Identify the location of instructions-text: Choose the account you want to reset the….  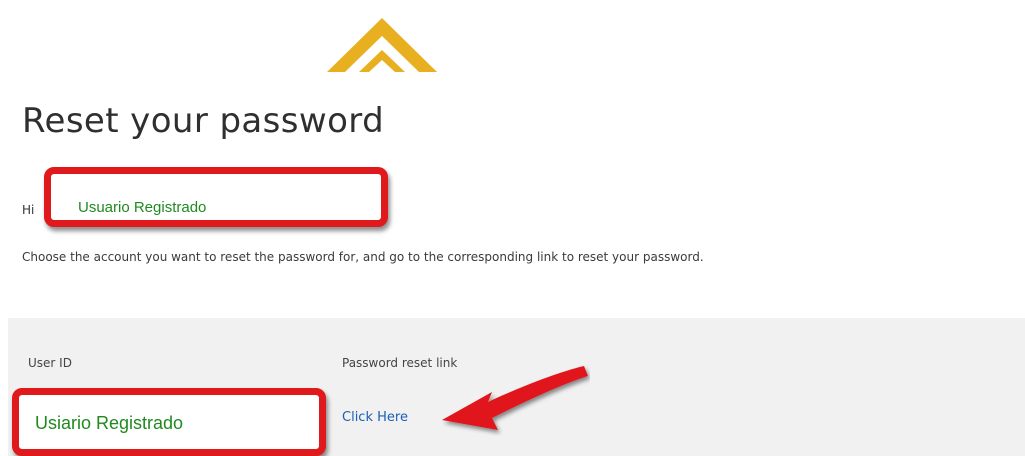
(363, 257).